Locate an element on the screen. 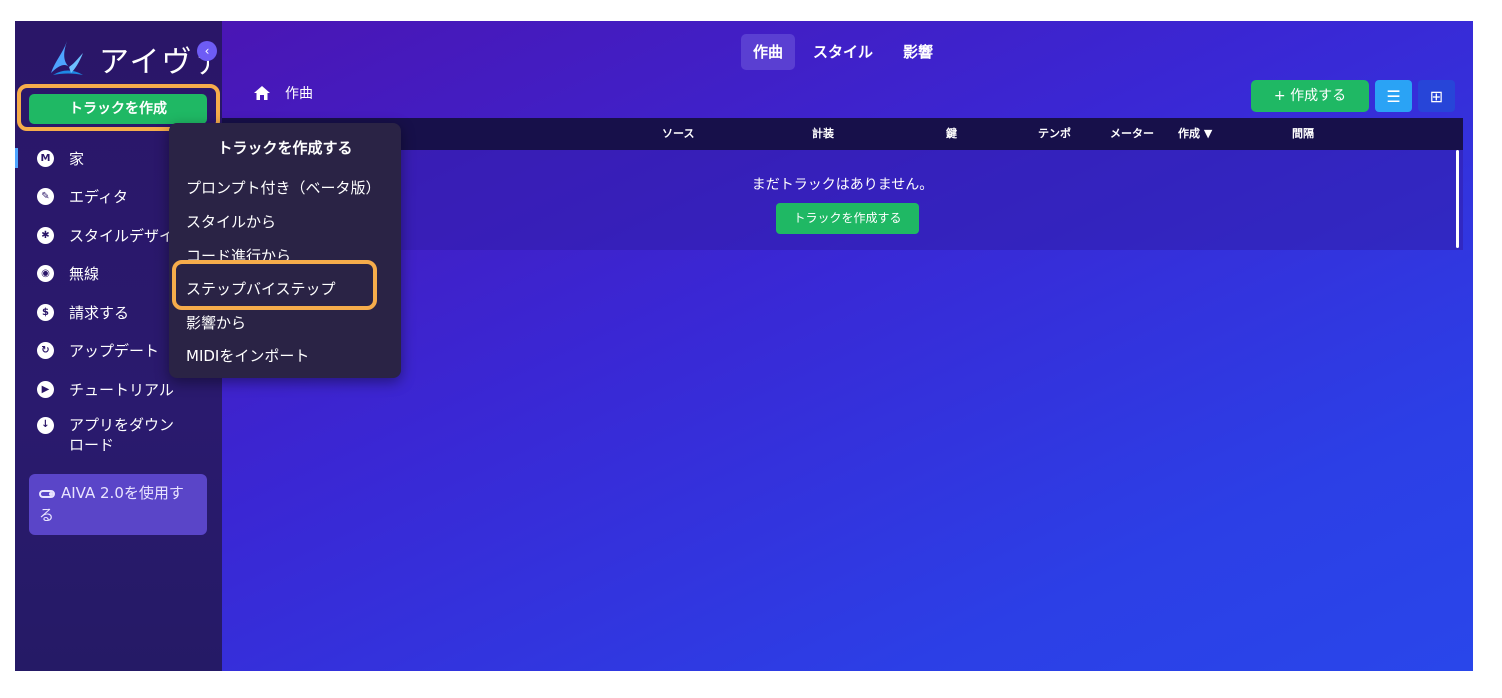  tab-composition: 作曲 is located at coordinates (768, 52).